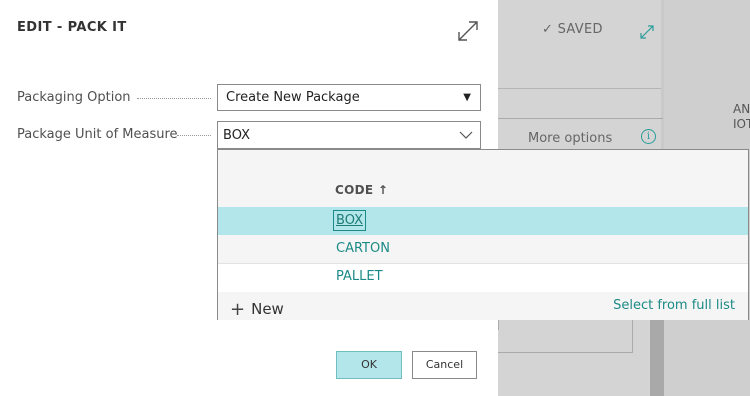 Image resolution: width=750 pixels, height=396 pixels. I want to click on lookup-row-code: CARTON, so click(363, 248).